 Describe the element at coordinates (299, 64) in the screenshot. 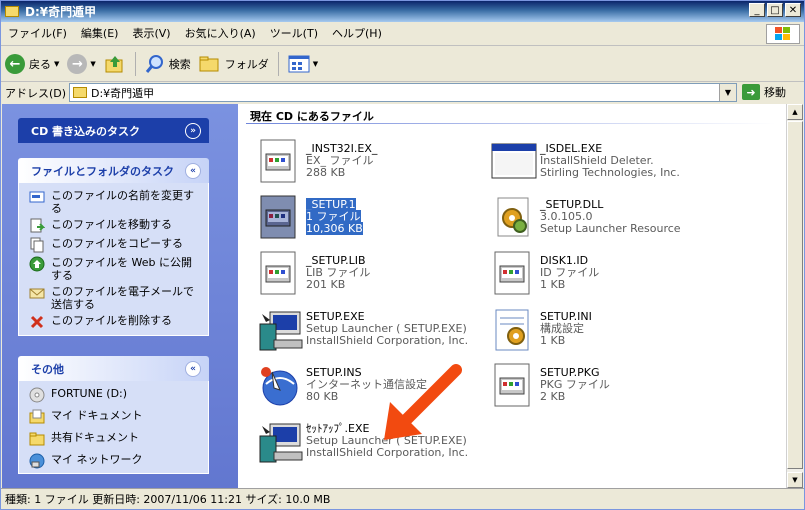

I see `views-grid-icon` at that location.